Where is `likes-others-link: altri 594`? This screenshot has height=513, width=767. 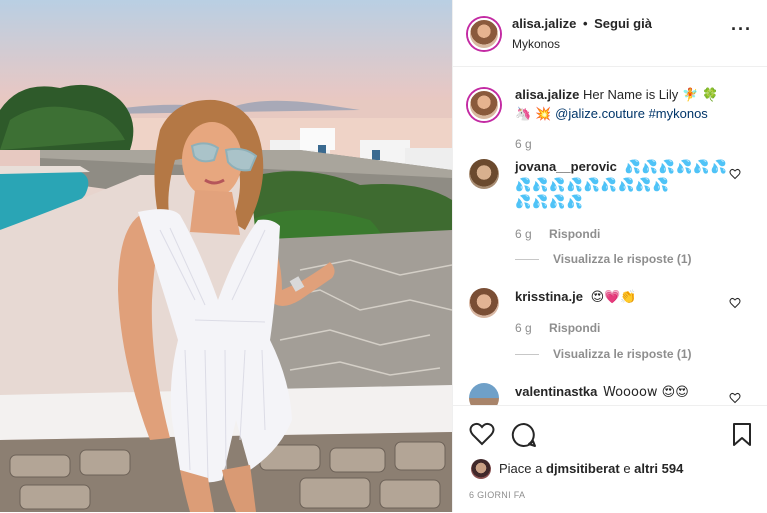
likes-others-link: altri 594 is located at coordinates (658, 468).